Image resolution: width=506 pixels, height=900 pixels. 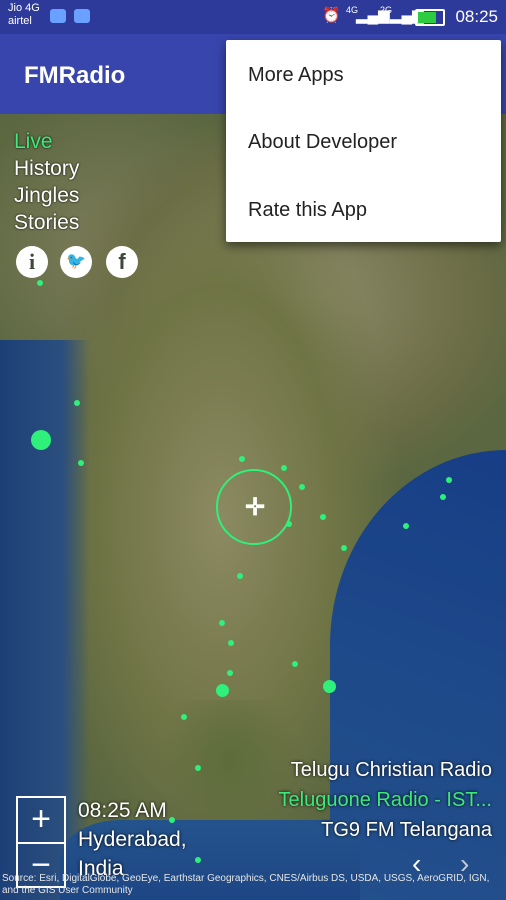 What do you see at coordinates (476, 16) in the screenshot?
I see `status-time: 08:25` at bounding box center [476, 16].